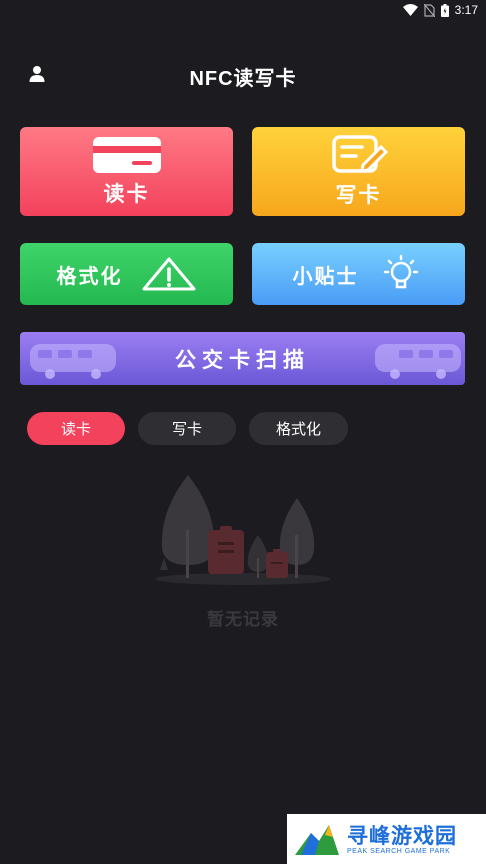  What do you see at coordinates (400, 271) in the screenshot?
I see `lightbulb-icon` at bounding box center [400, 271].